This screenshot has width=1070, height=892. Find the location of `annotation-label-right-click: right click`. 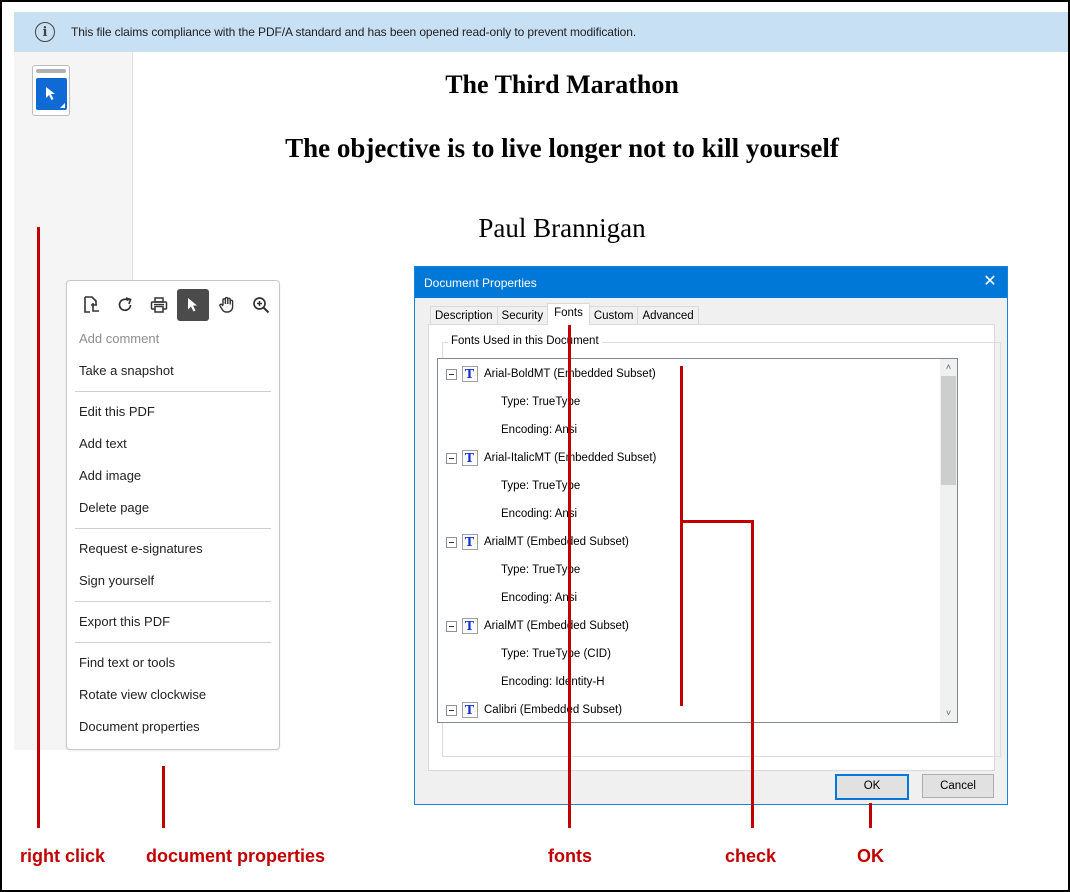

annotation-label-right-click: right click is located at coordinates (63, 856).